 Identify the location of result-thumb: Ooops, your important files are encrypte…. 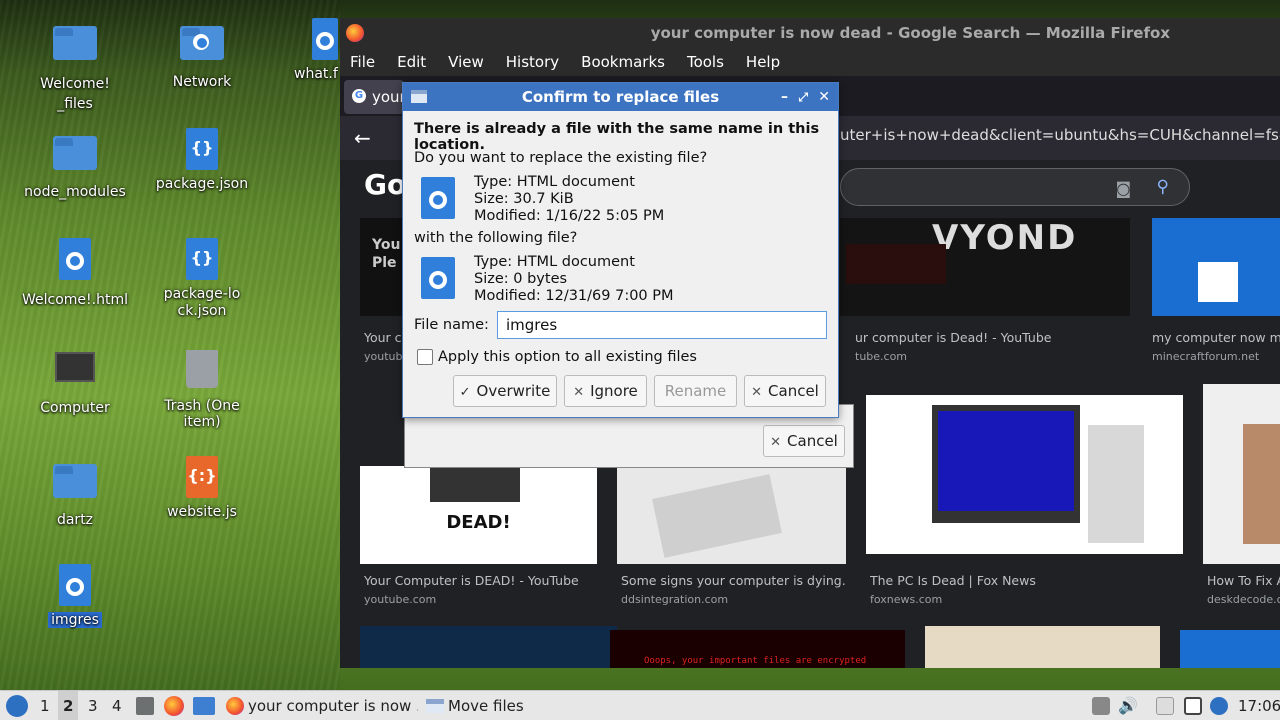
(757, 649).